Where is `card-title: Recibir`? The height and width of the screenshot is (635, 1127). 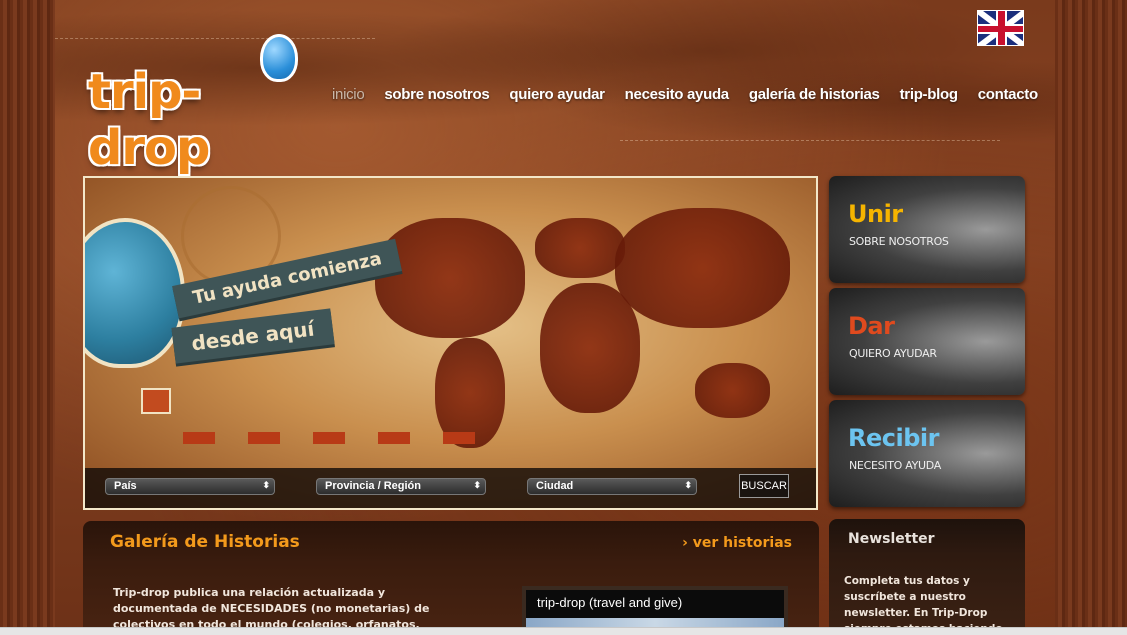
card-title: Recibir is located at coordinates (893, 438).